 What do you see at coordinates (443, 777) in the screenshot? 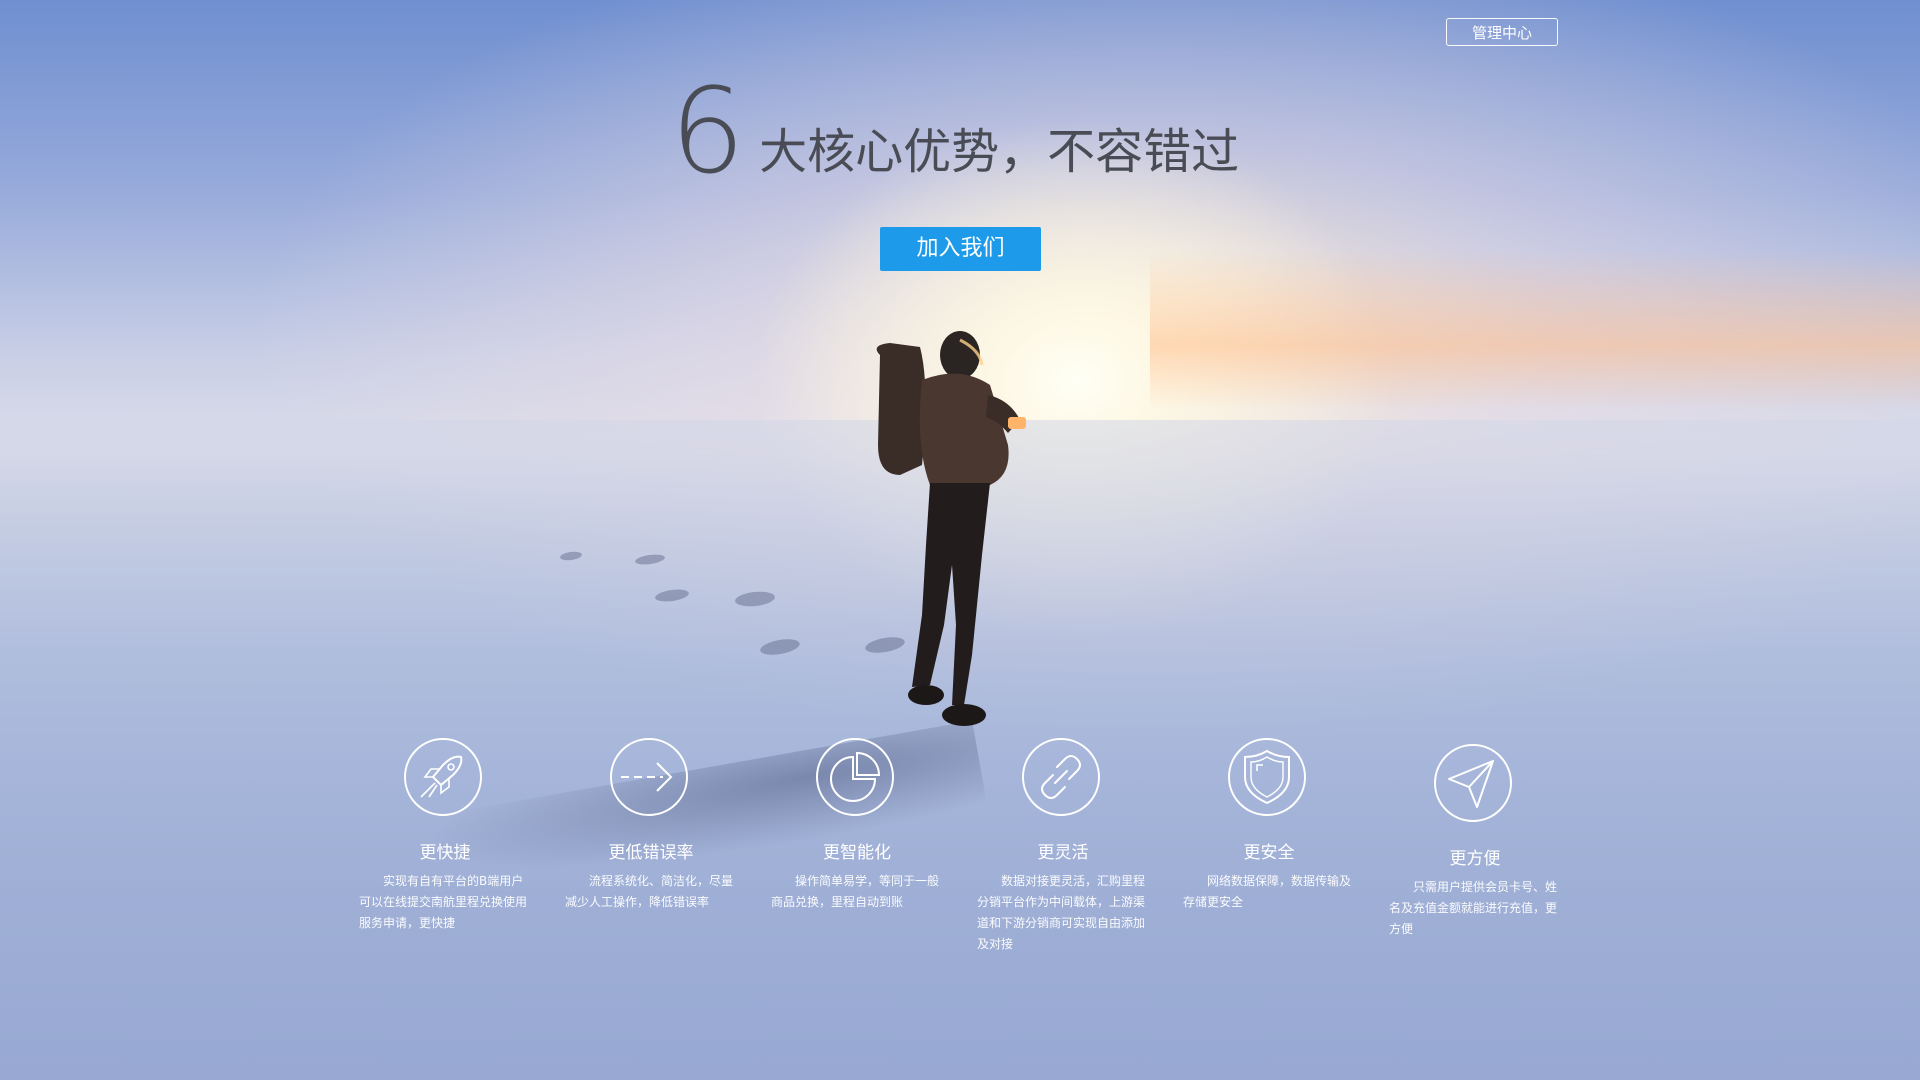
I see `rocket-icon` at bounding box center [443, 777].